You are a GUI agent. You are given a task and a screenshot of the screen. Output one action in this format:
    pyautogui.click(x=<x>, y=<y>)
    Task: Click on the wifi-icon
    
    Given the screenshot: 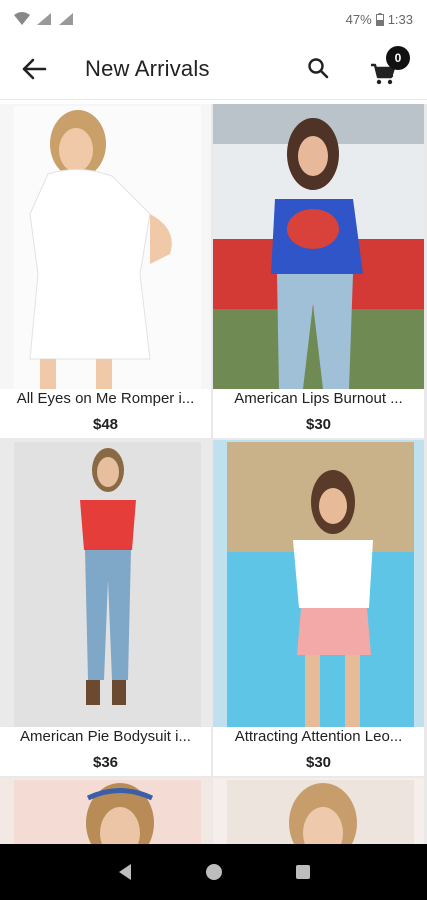 What is the action you would take?
    pyautogui.click(x=22, y=18)
    